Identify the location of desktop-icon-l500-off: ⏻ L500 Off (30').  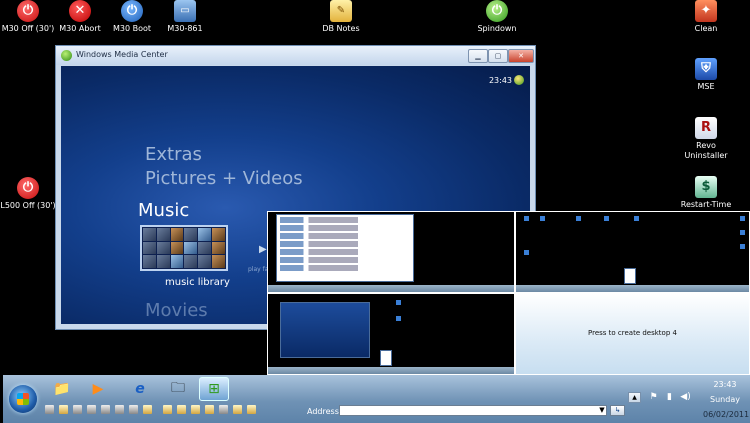
(29, 194).